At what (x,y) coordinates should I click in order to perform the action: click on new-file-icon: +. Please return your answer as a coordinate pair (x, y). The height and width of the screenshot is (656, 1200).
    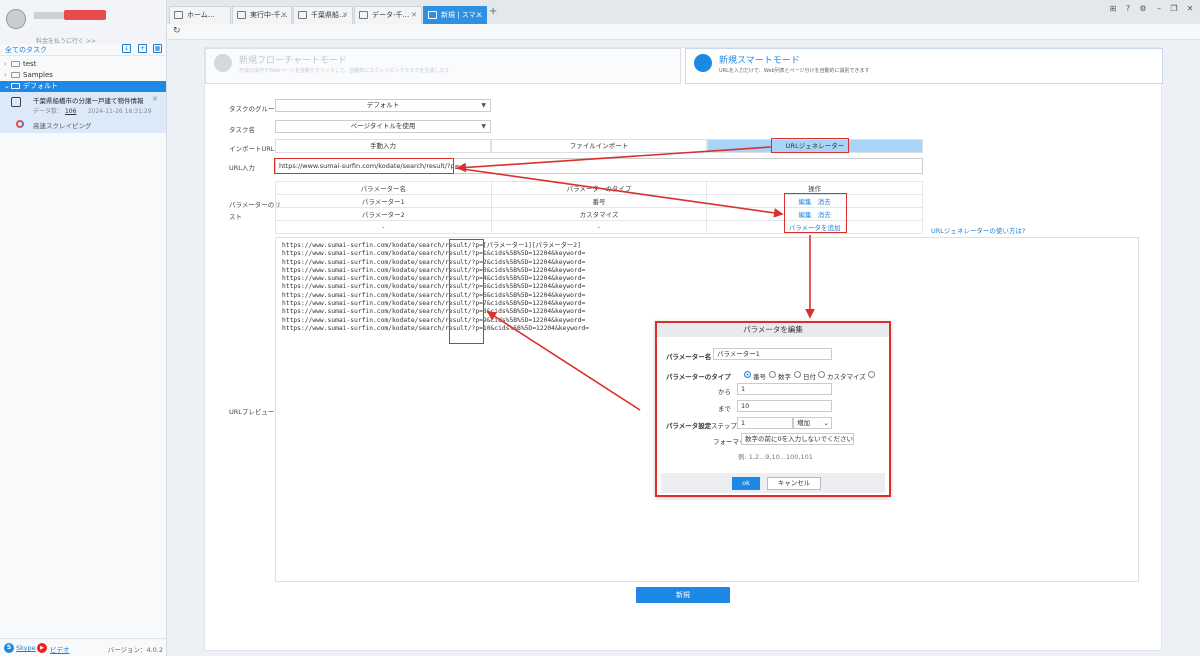
    Looking at the image, I should click on (142, 48).